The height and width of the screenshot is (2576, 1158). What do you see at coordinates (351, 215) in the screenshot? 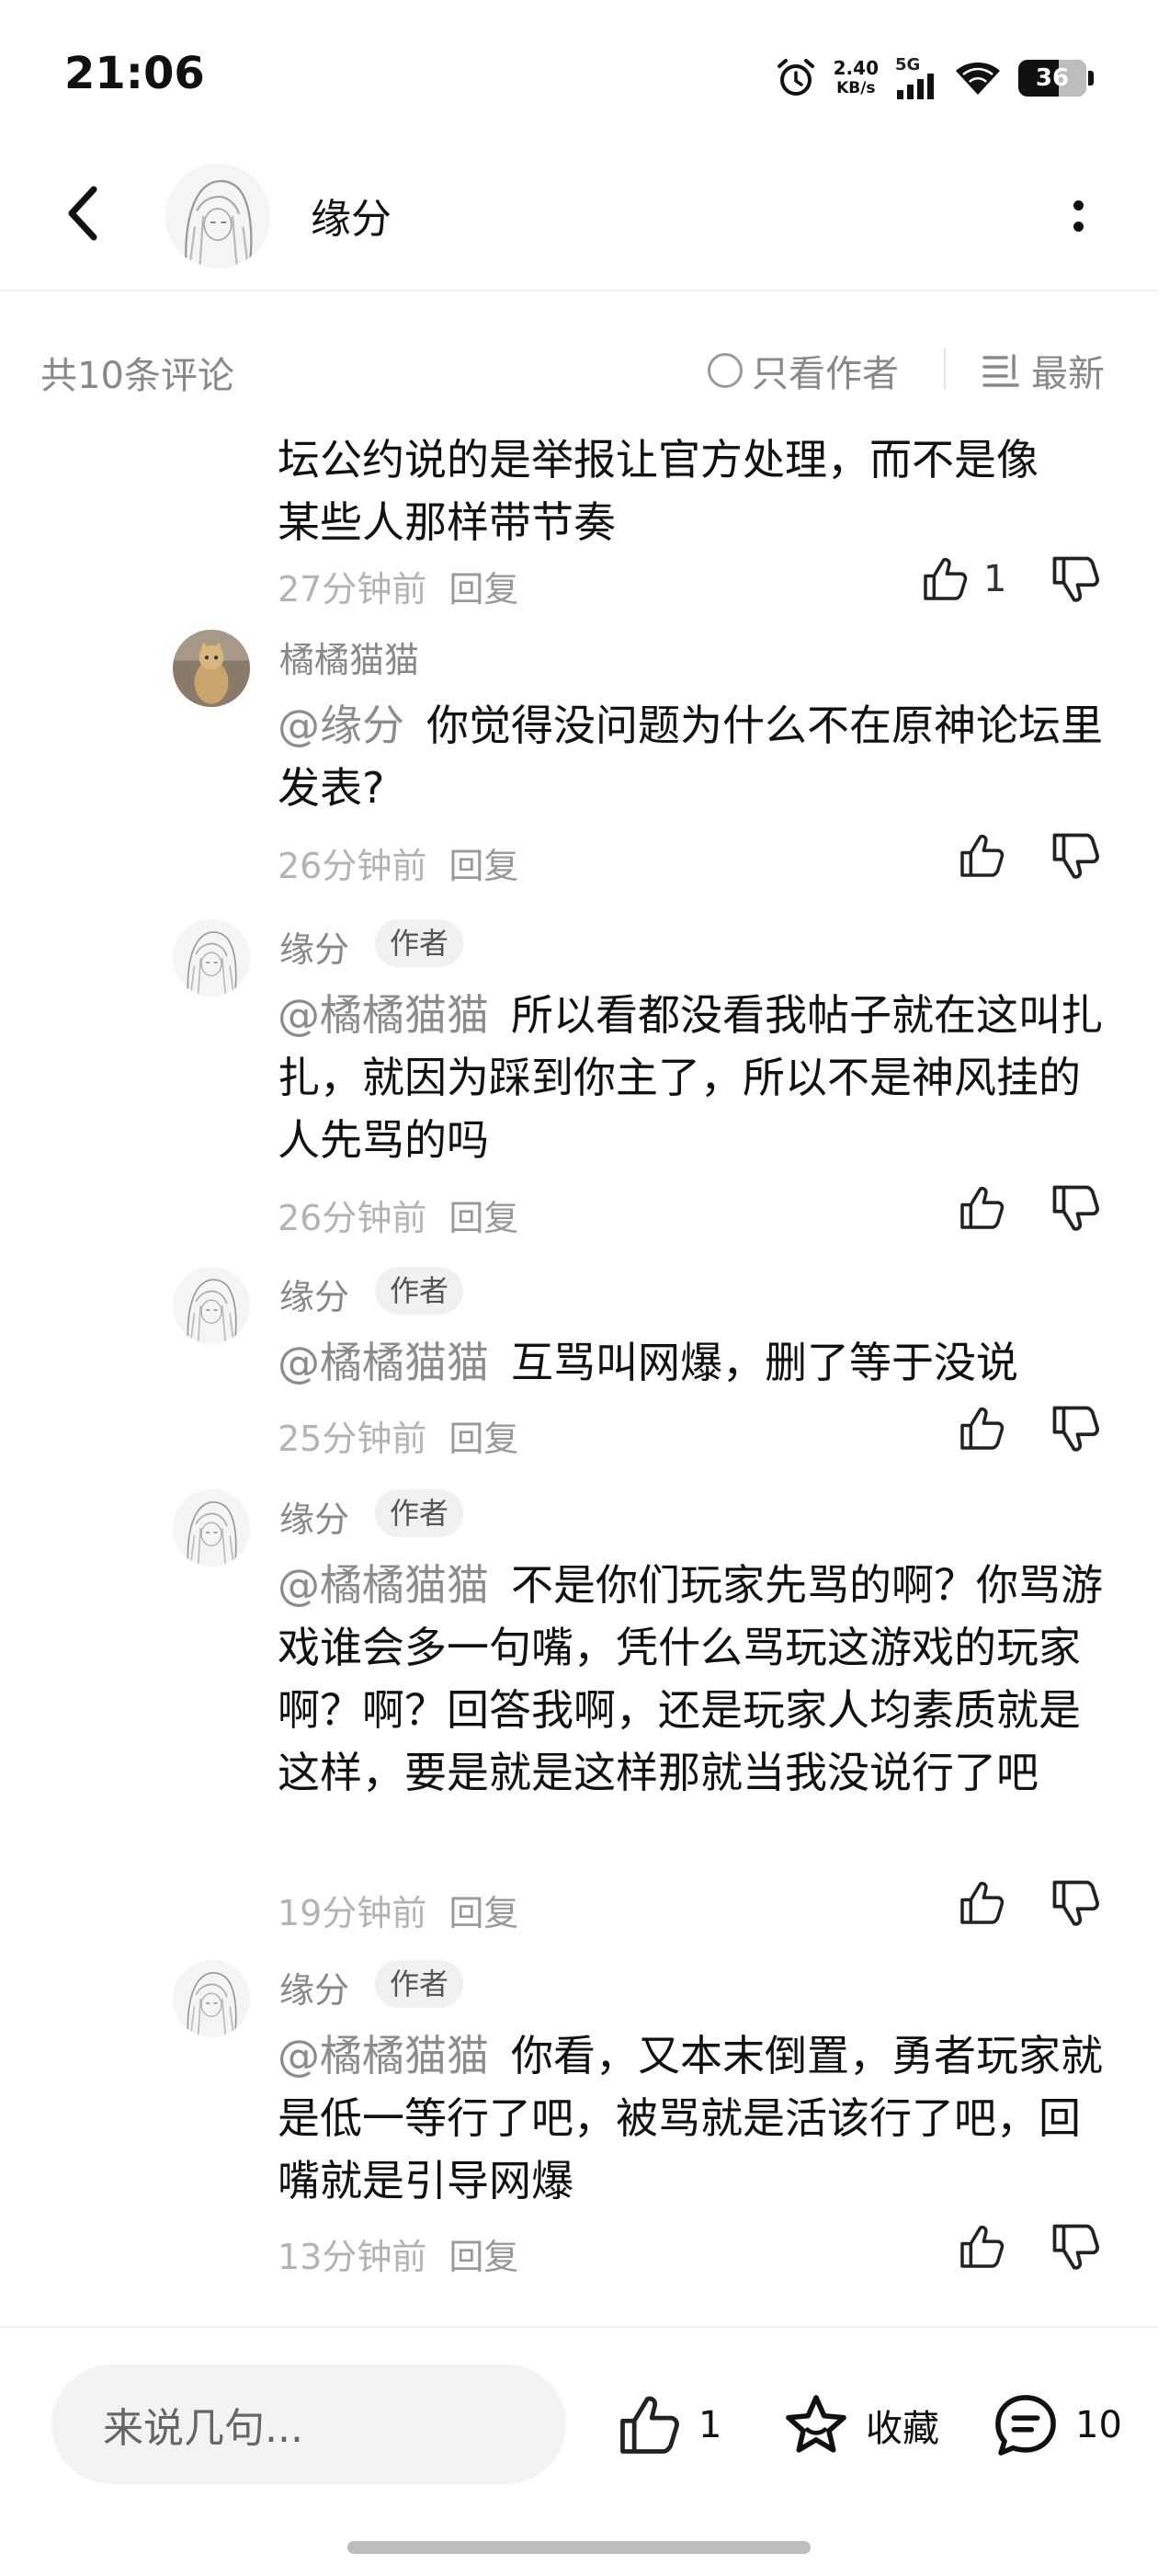
I see `page-title: 缘分` at bounding box center [351, 215].